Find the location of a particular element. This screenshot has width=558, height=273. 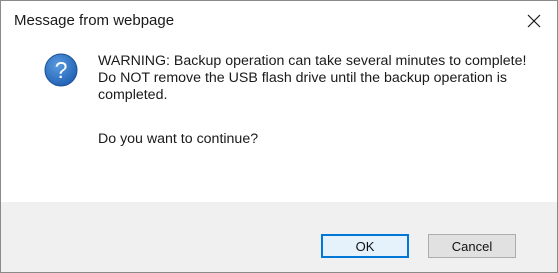

dialog-question: Do you want to continue? is located at coordinates (178, 139).